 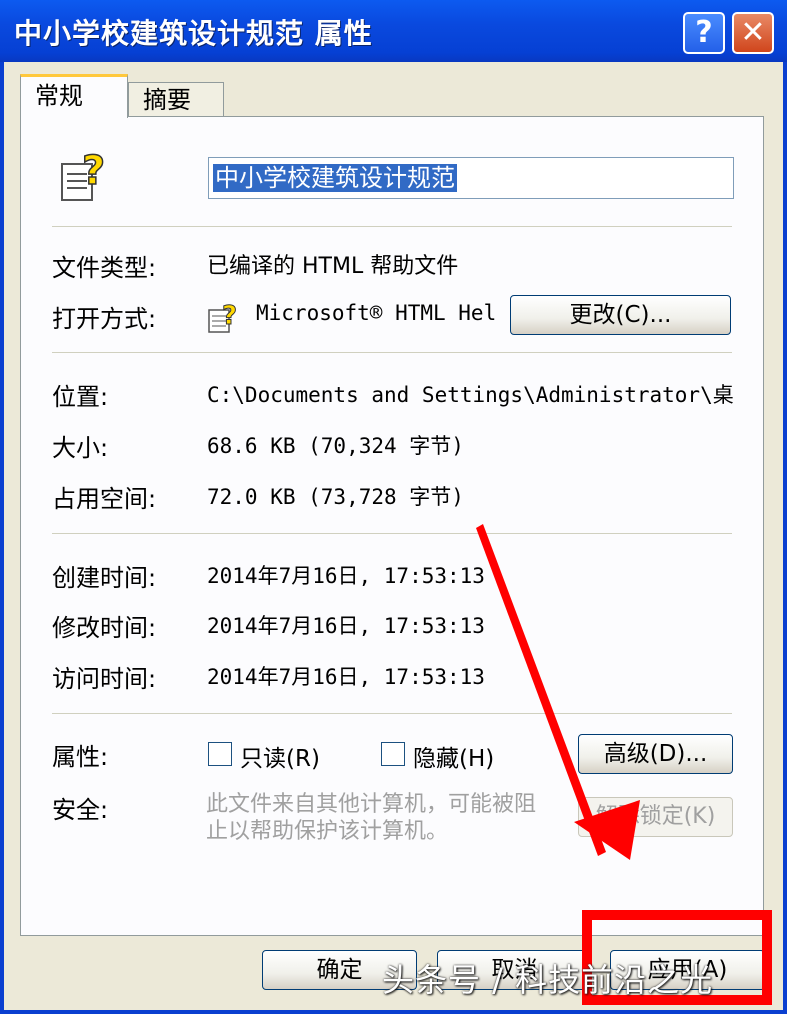 I want to click on size-label: 大小:, so click(x=80, y=448).